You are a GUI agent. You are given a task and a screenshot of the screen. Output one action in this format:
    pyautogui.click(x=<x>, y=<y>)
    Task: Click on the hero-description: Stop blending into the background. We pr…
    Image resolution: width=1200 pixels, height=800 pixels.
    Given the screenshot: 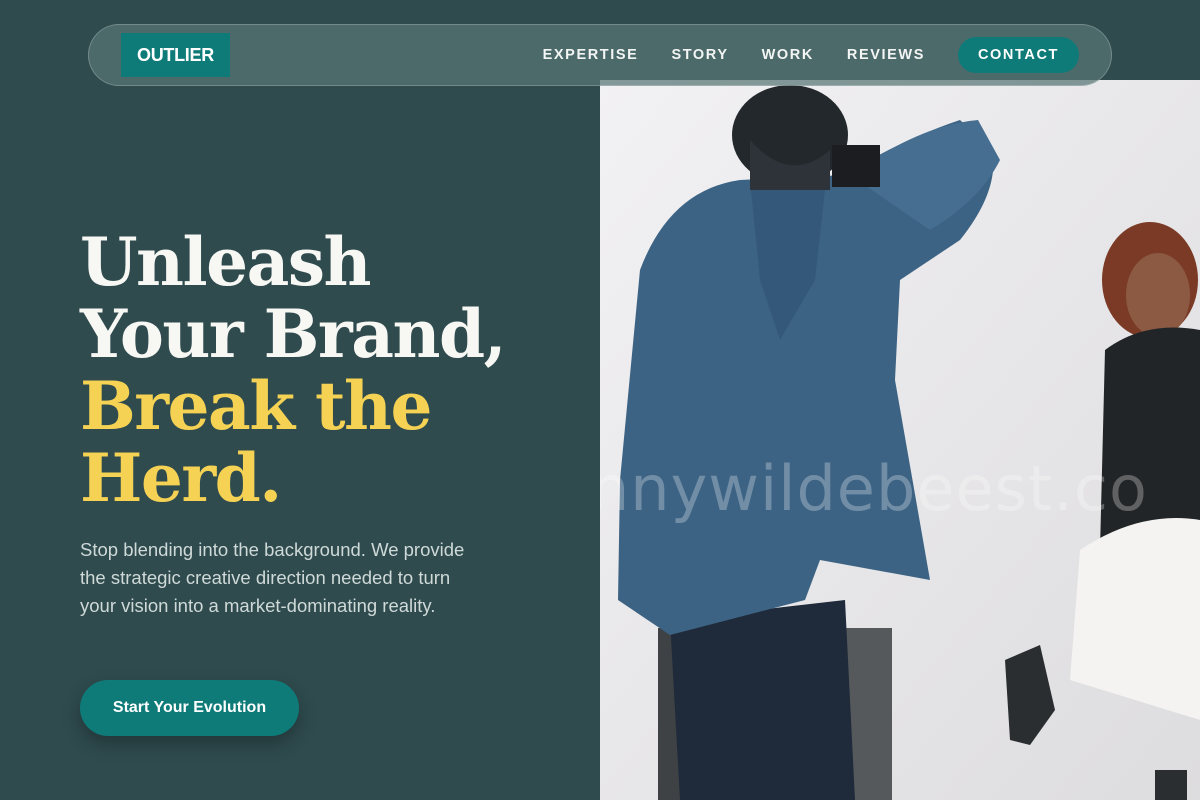 What is the action you would take?
    pyautogui.click(x=272, y=577)
    